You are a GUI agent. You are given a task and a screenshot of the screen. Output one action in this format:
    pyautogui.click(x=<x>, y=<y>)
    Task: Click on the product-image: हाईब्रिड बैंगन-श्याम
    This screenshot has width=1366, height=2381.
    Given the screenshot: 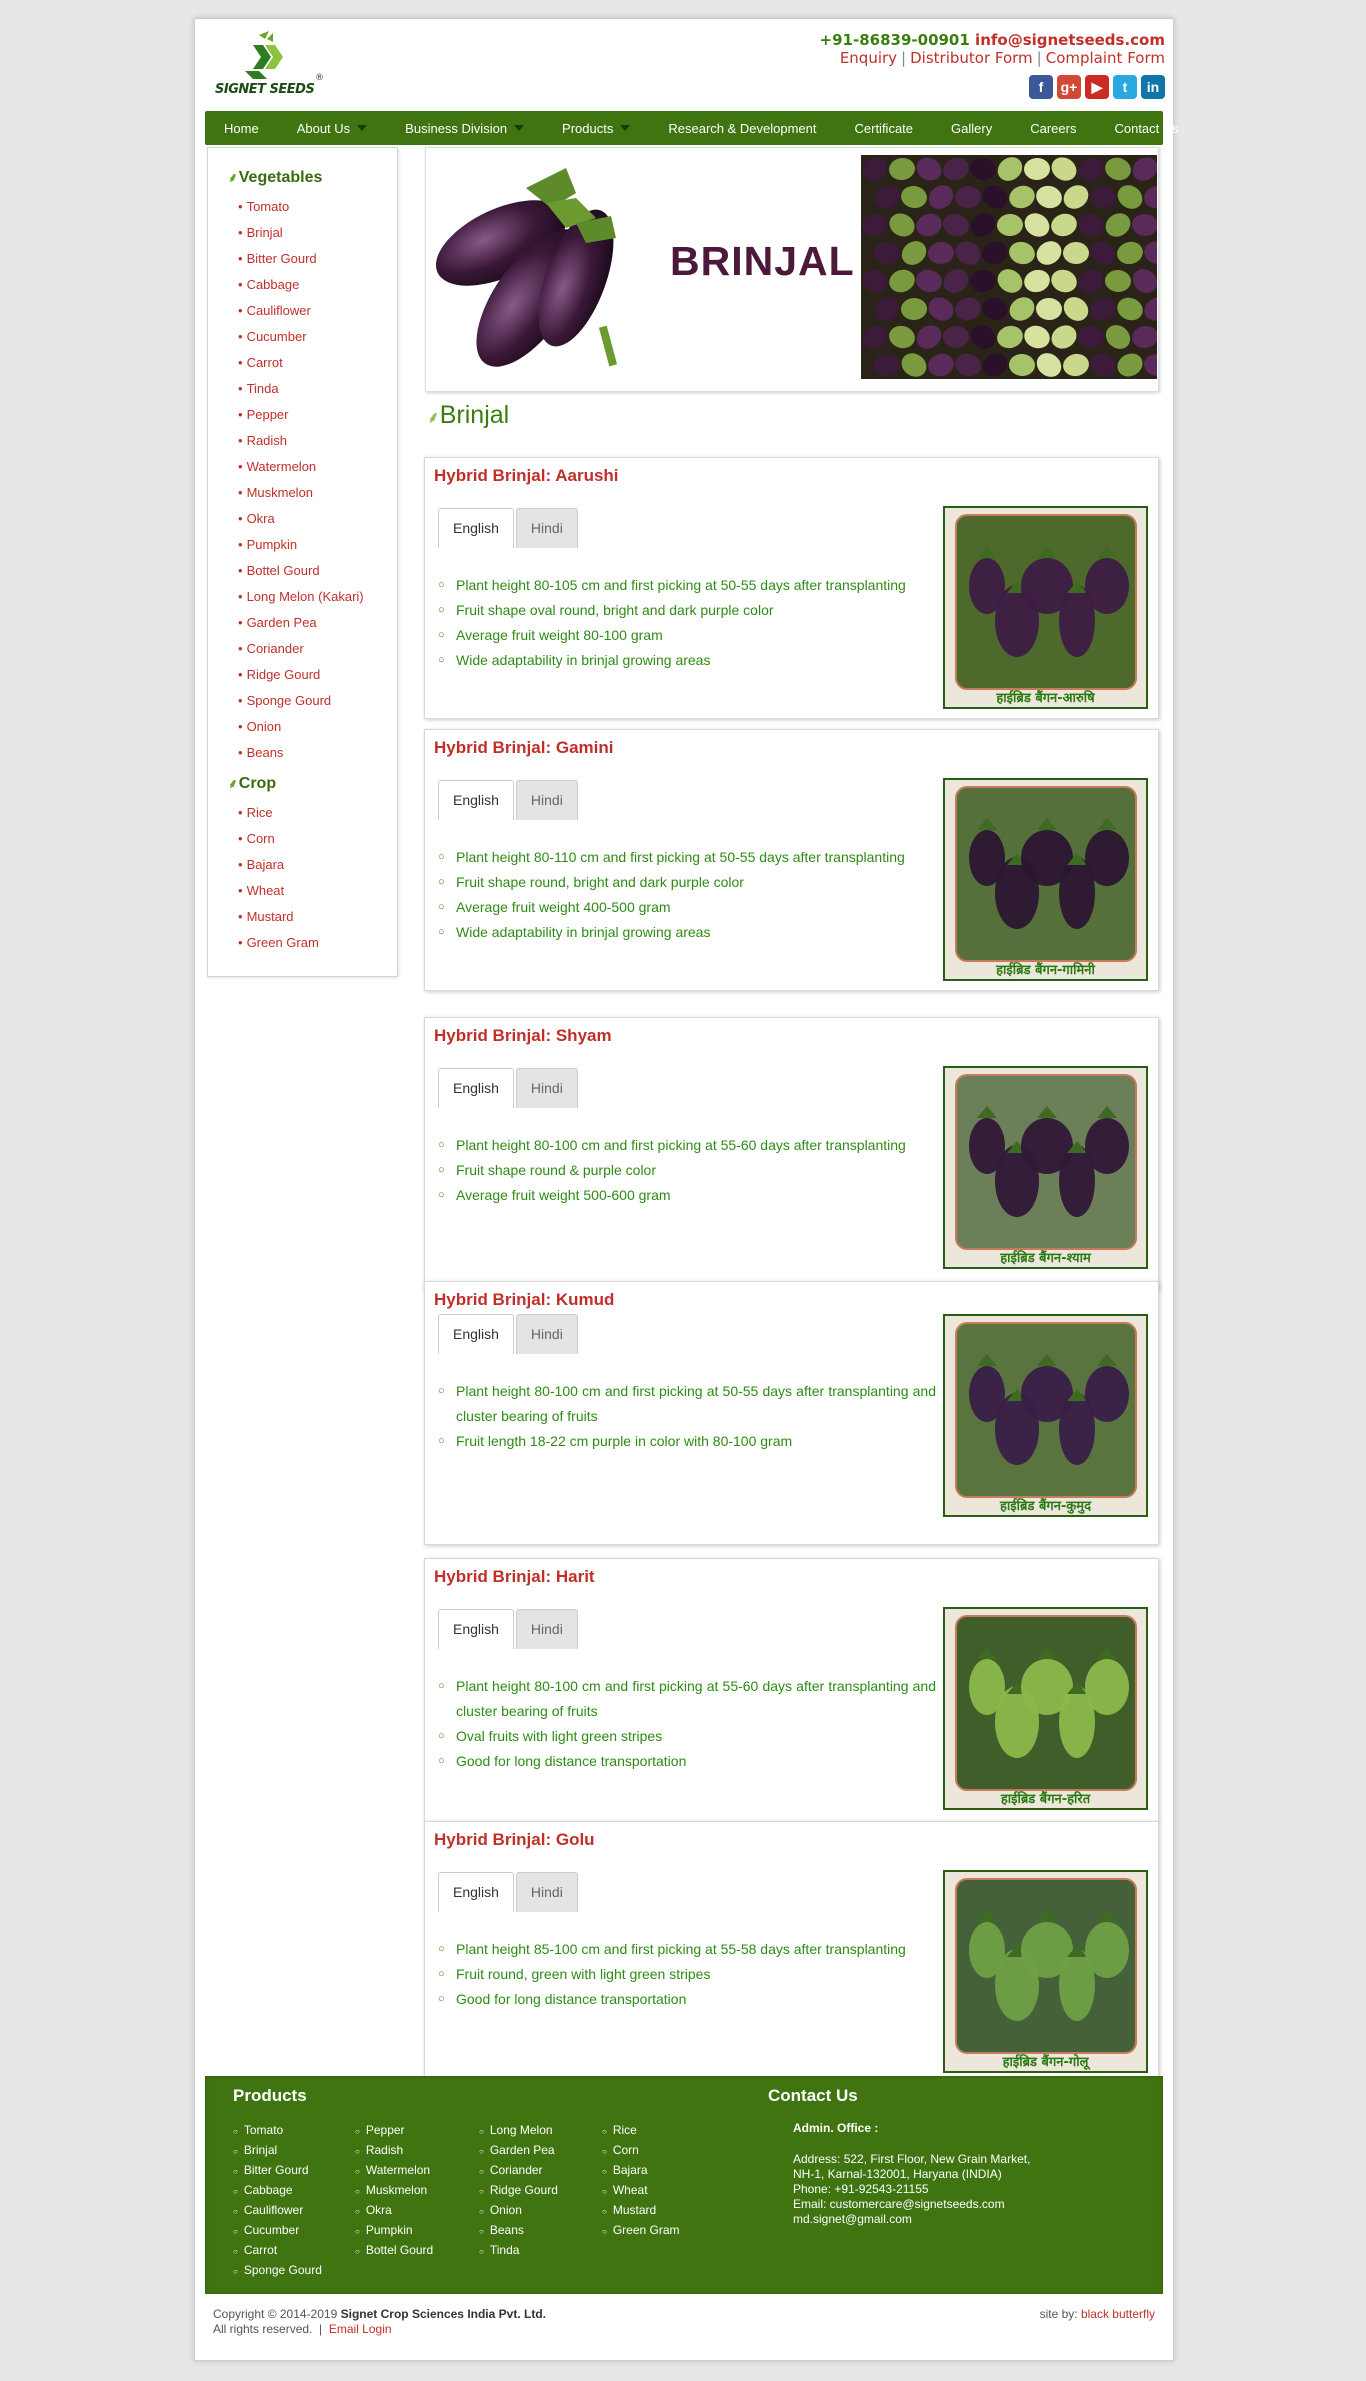 What is the action you would take?
    pyautogui.click(x=1045, y=1167)
    